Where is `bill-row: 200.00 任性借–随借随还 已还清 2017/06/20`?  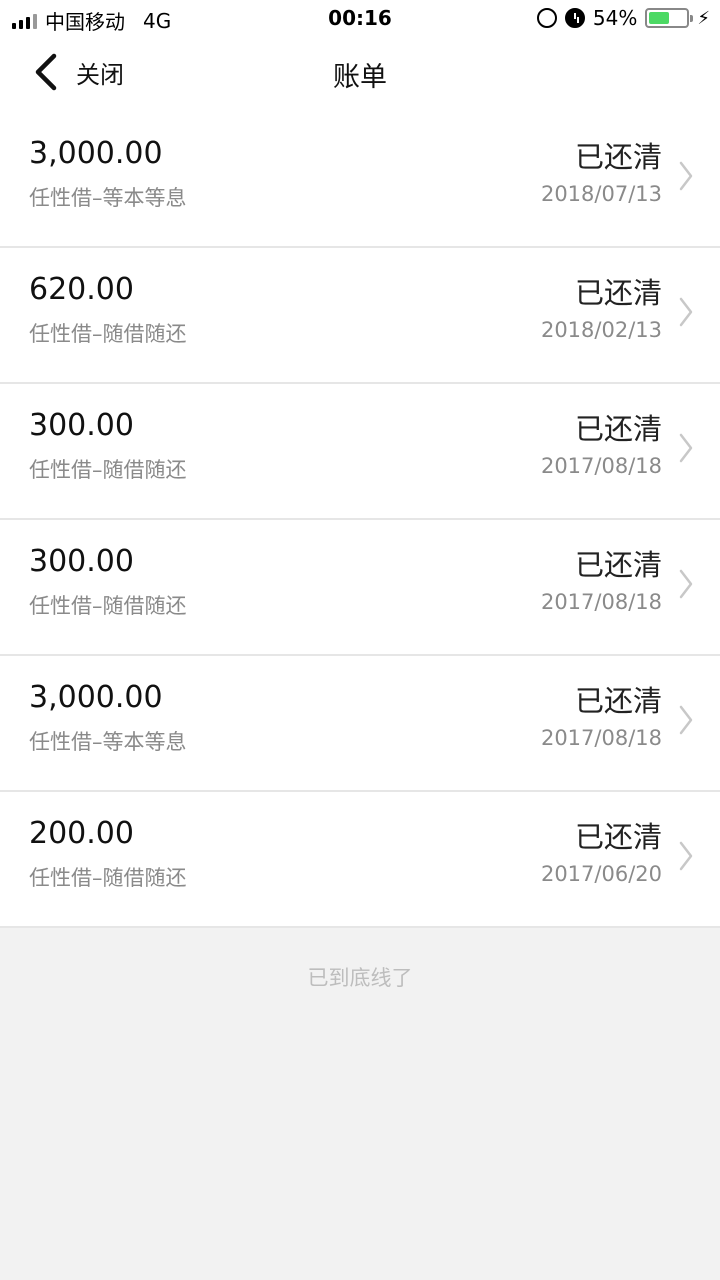 bill-row: 200.00 任性借–随借随还 已还清 2017/06/20 is located at coordinates (360, 860).